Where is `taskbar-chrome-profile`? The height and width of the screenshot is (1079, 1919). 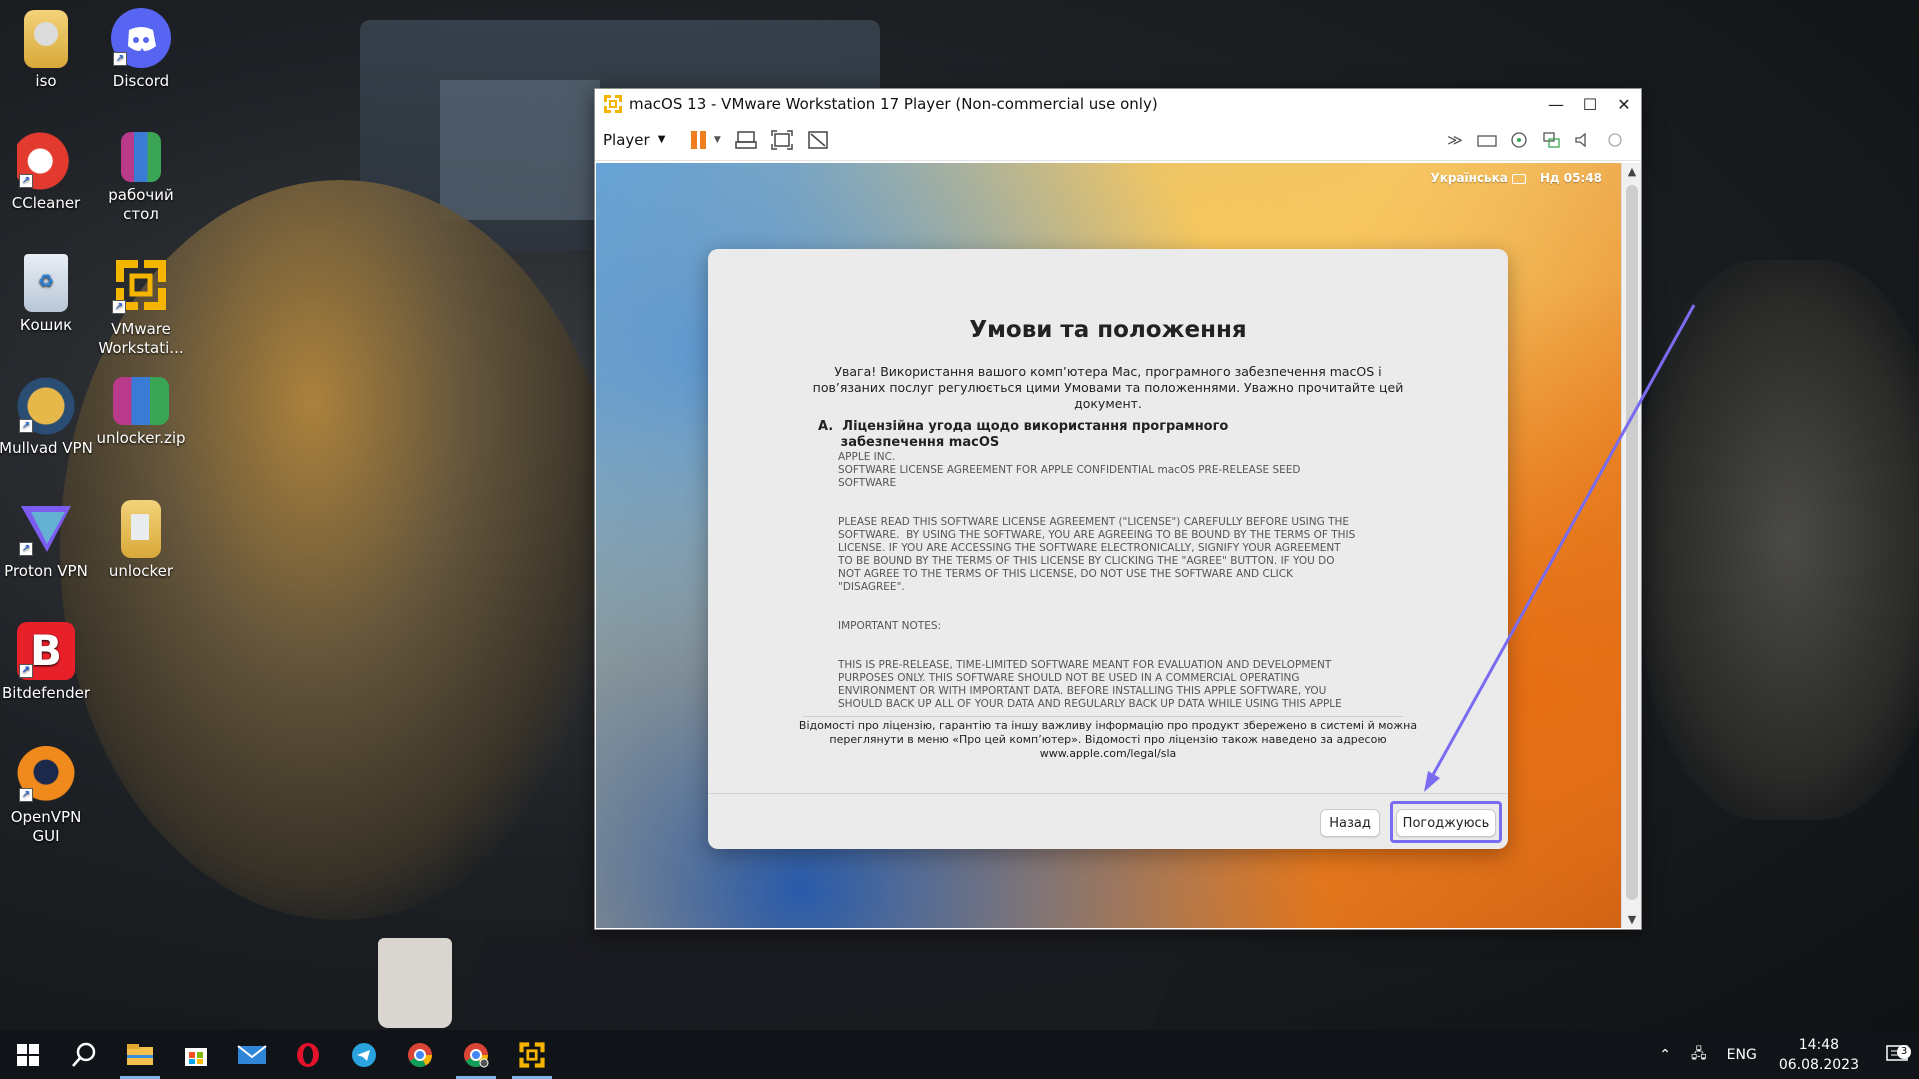
taskbar-chrome-profile is located at coordinates (476, 1054).